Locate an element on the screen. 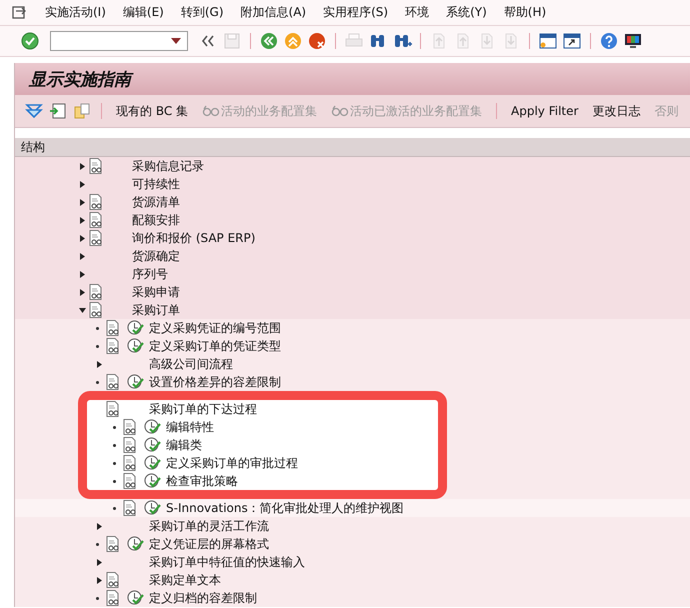 The height and width of the screenshot is (608, 690). dropdown-icon is located at coordinates (176, 41).